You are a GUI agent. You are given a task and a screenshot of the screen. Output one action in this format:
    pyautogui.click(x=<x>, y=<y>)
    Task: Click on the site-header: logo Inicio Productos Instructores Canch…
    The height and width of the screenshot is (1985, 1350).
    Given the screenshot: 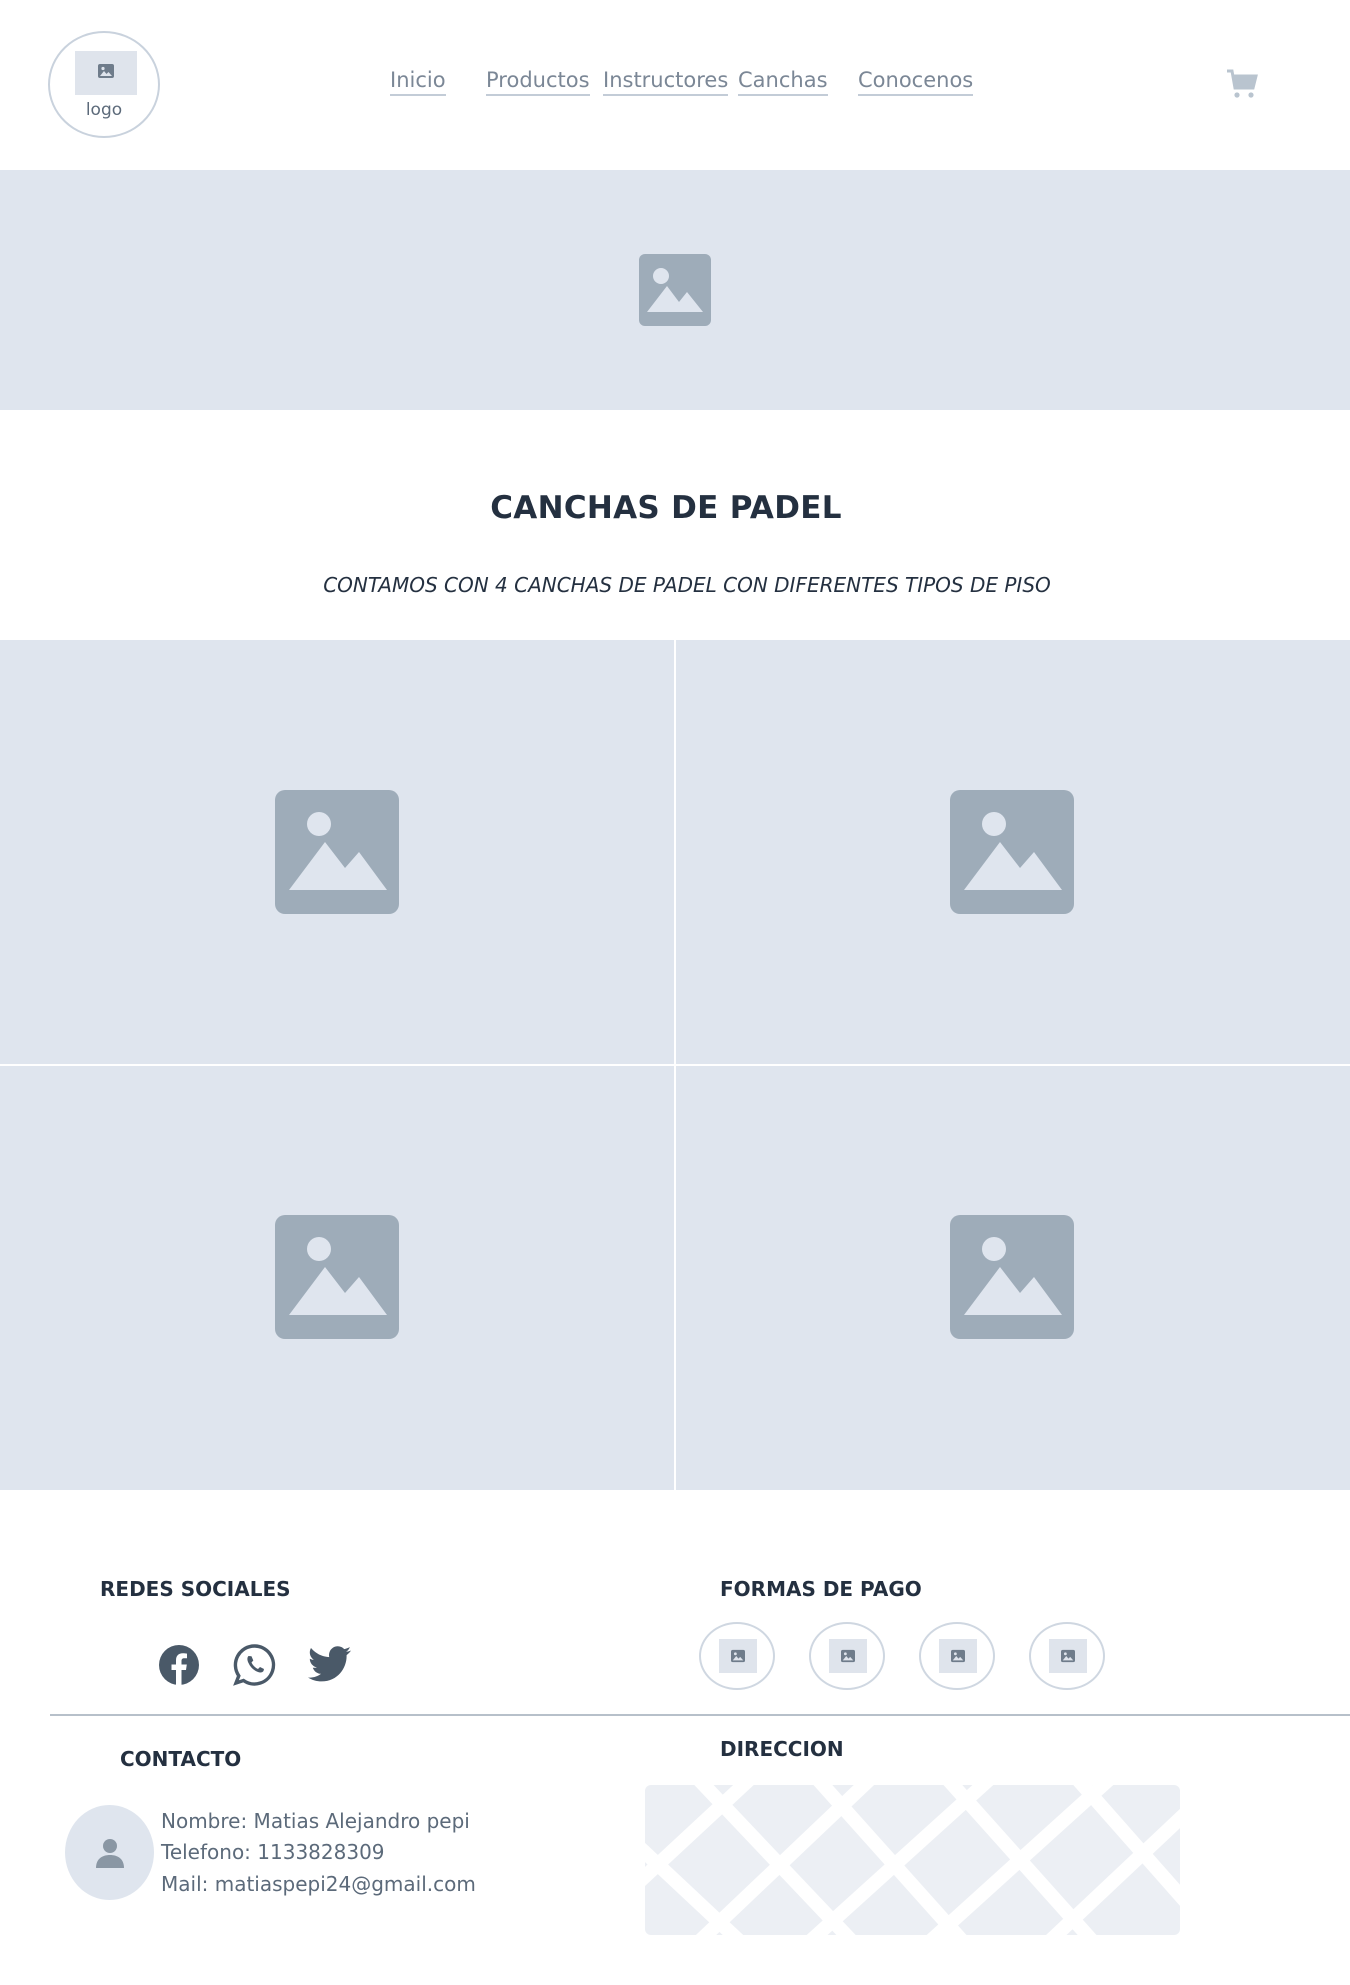 What is the action you would take?
    pyautogui.click(x=675, y=85)
    